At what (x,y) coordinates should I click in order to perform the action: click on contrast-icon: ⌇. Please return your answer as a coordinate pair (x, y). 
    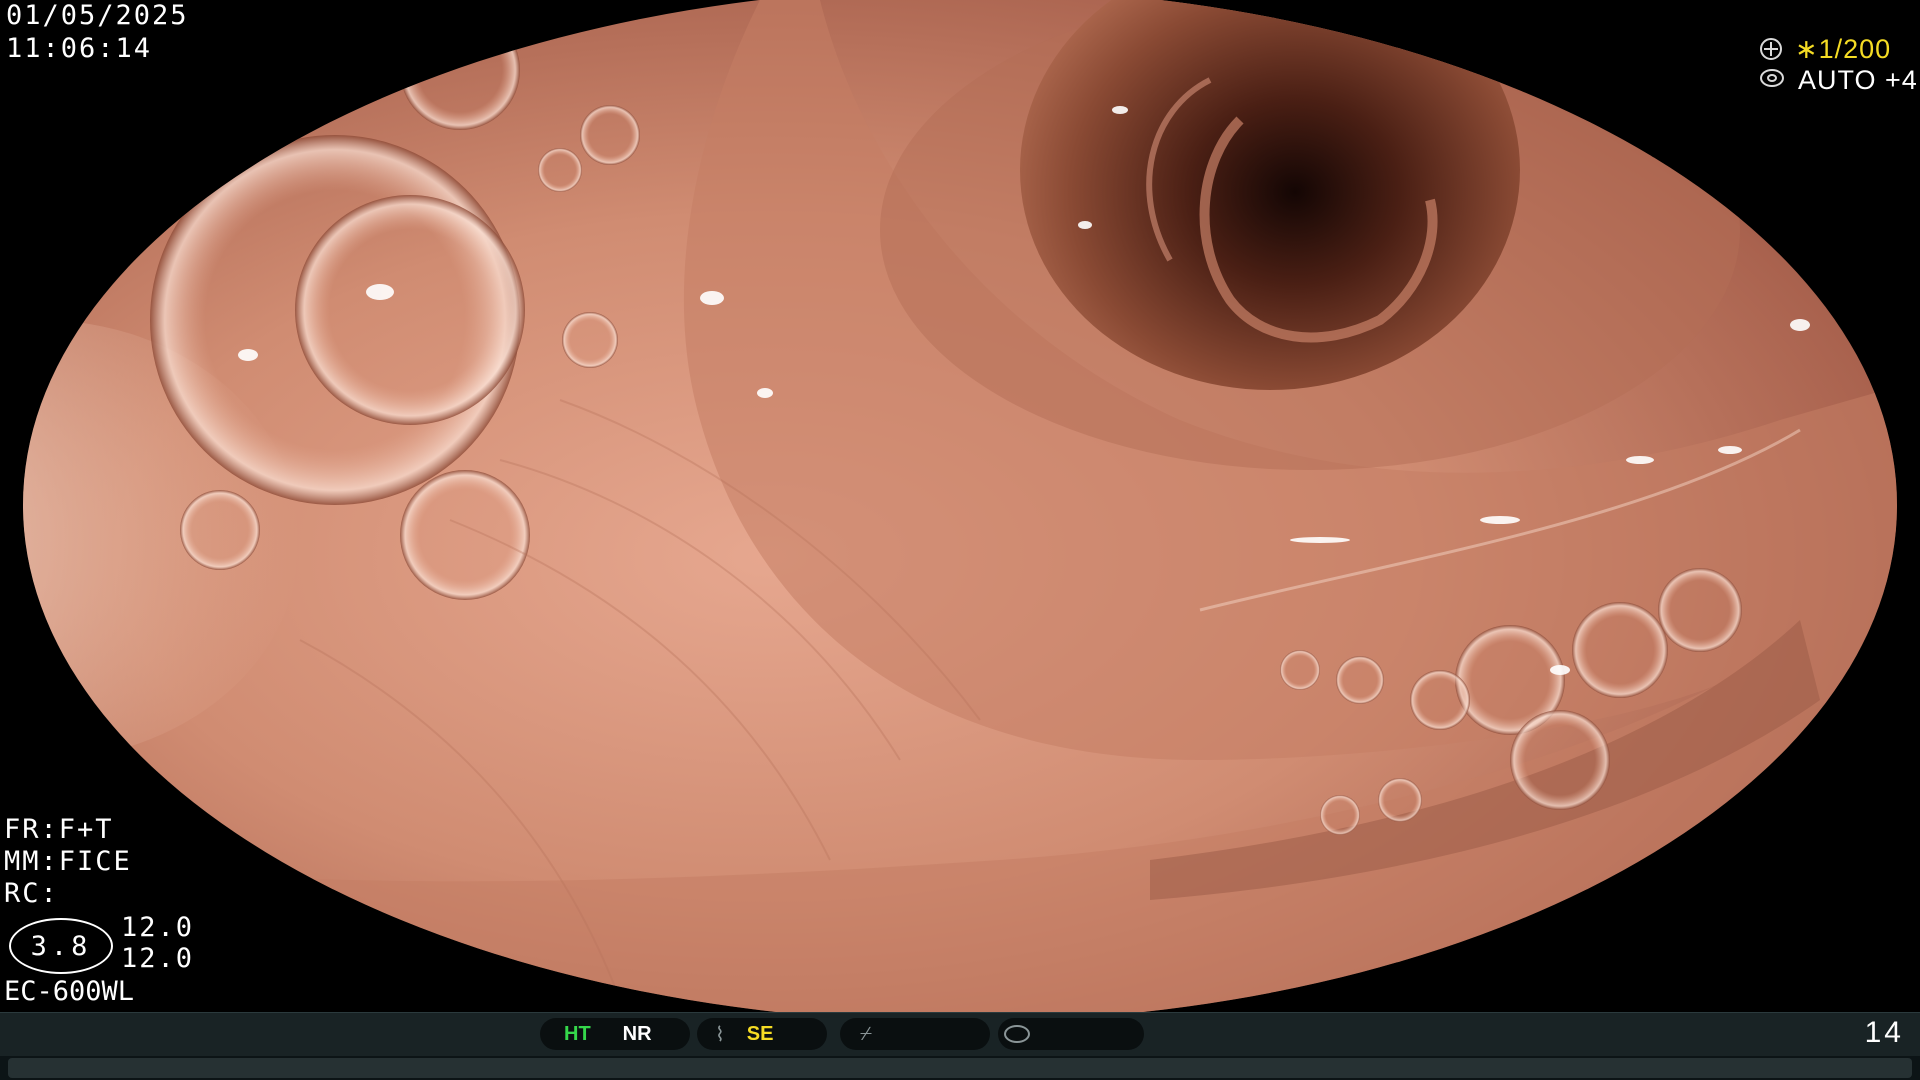
    Looking at the image, I should click on (720, 1034).